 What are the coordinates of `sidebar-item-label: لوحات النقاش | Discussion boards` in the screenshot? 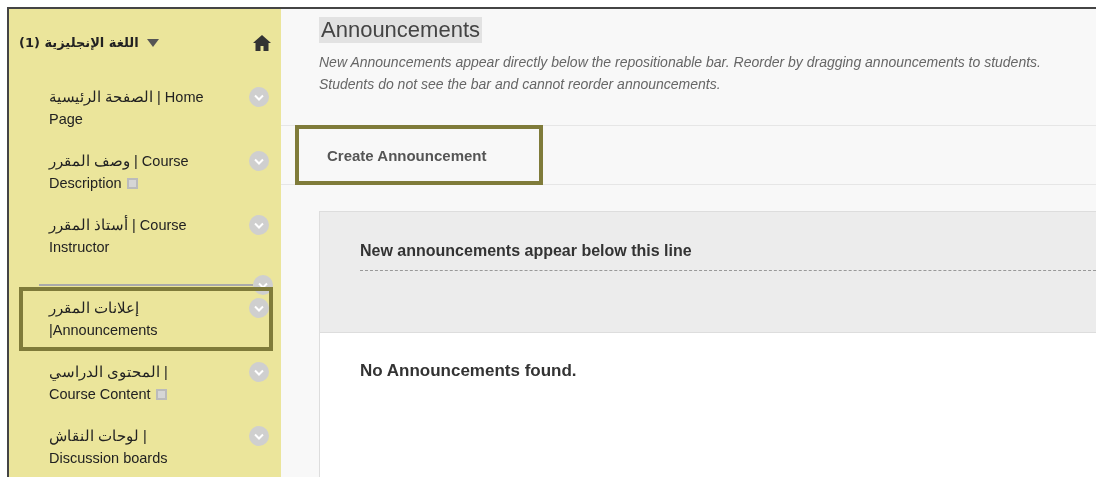 It's located at (109, 447).